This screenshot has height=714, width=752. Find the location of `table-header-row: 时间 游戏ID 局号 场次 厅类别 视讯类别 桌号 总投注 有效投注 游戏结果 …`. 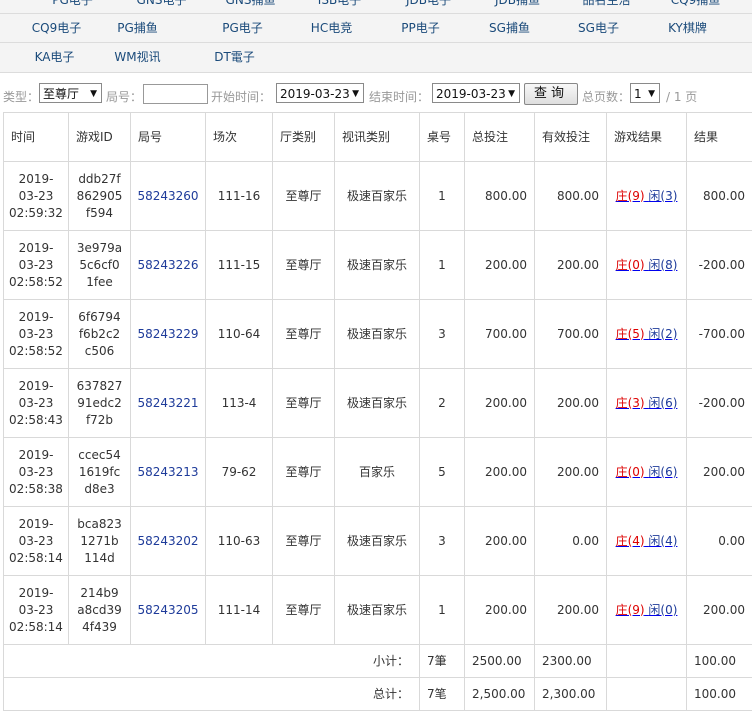

table-header-row: 时间 游戏ID 局号 场次 厅类别 视讯类别 桌号 总投注 有效投注 游戏结果 … is located at coordinates (377, 137).